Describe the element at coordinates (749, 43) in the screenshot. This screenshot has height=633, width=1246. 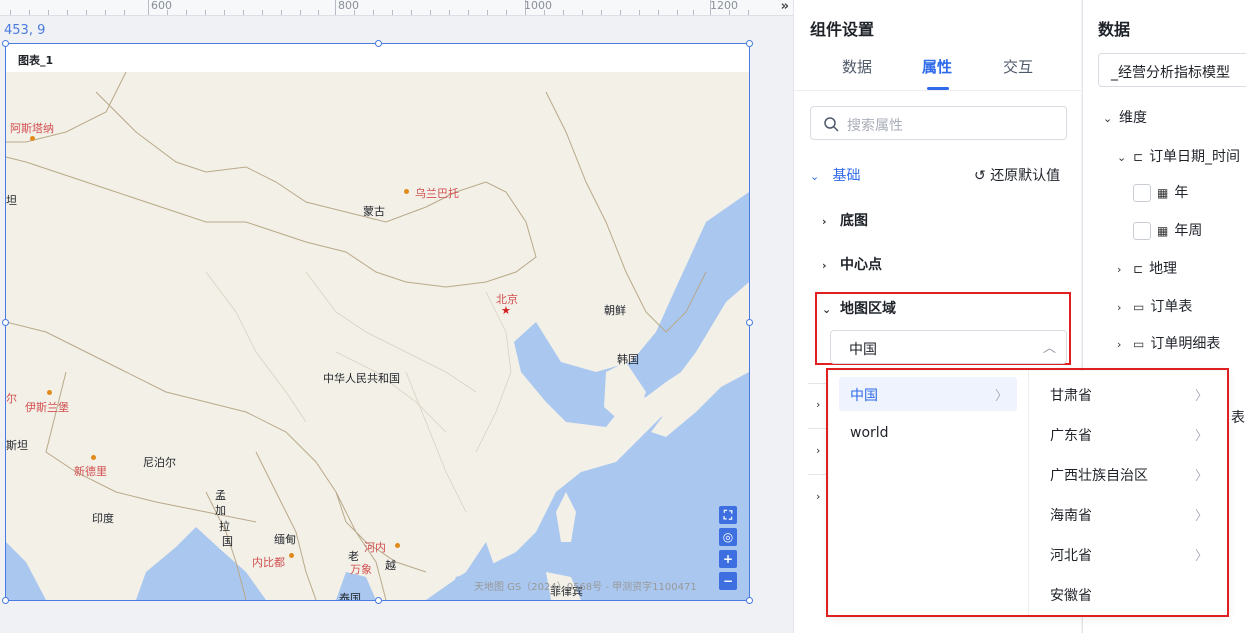
I see `resize-handle-tr` at that location.